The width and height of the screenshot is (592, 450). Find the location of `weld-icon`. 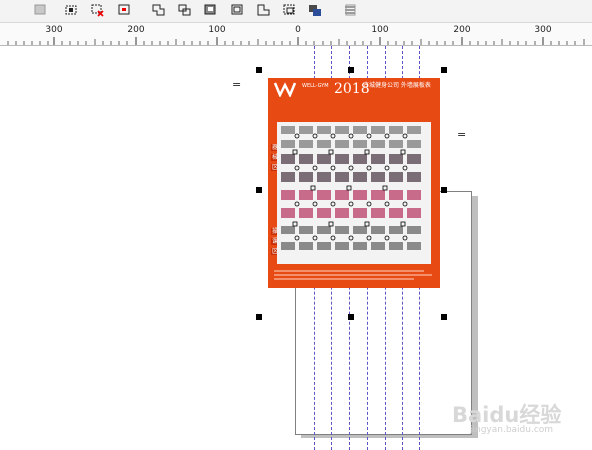

weld-icon is located at coordinates (124, 10).